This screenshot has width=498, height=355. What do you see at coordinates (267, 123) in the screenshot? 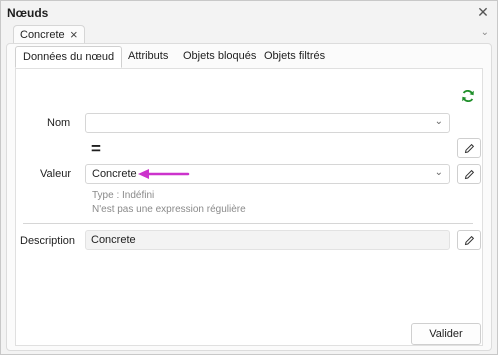
I see `name-combobox: ⌄` at bounding box center [267, 123].